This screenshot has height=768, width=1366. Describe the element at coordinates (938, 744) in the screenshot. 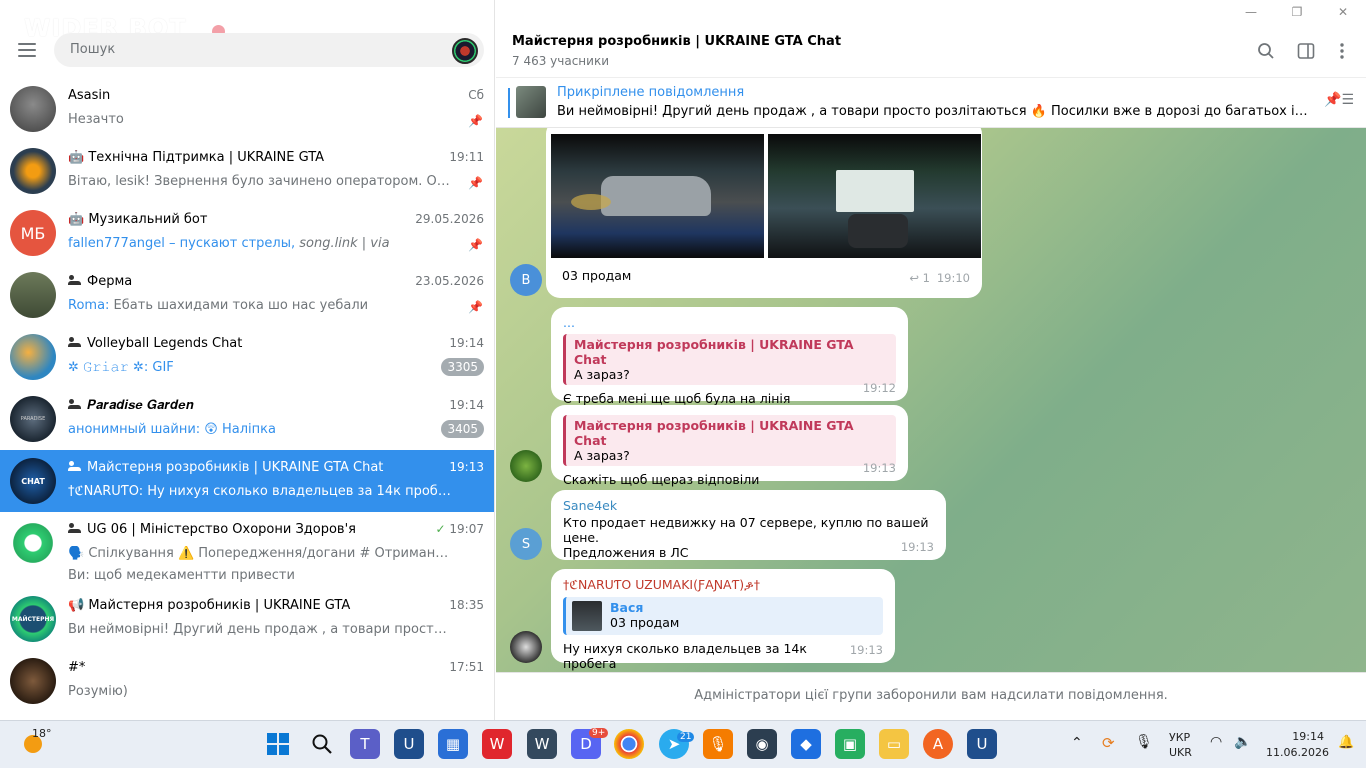

I see `avast-icon: A` at that location.